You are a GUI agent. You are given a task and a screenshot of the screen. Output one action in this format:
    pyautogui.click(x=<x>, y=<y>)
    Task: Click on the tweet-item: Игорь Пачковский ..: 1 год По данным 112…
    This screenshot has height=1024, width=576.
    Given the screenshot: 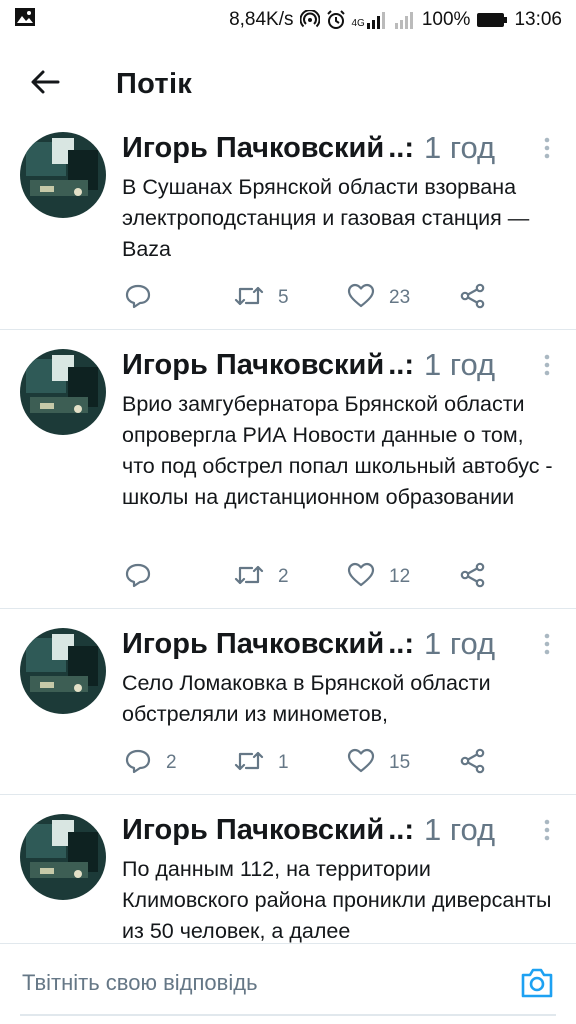 What is the action you would take?
    pyautogui.click(x=288, y=869)
    